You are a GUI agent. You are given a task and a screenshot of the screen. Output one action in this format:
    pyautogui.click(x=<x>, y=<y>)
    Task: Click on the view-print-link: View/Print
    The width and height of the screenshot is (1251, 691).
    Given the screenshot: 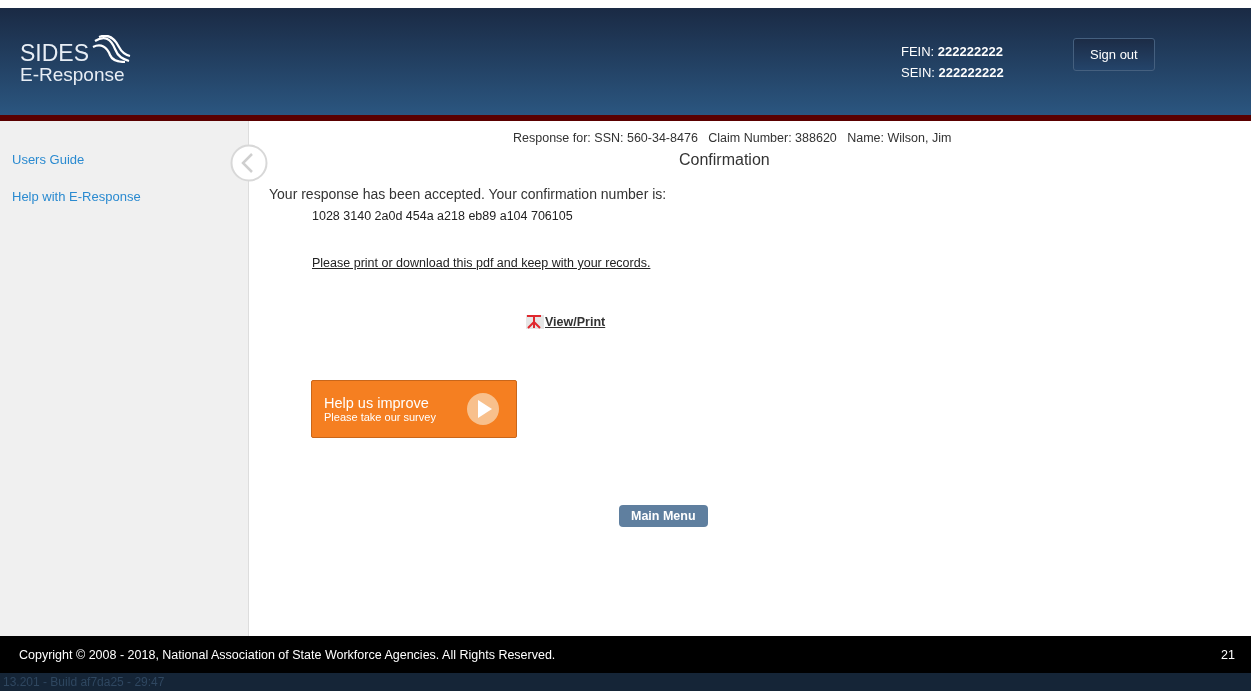 What is the action you would take?
    pyautogui.click(x=575, y=322)
    